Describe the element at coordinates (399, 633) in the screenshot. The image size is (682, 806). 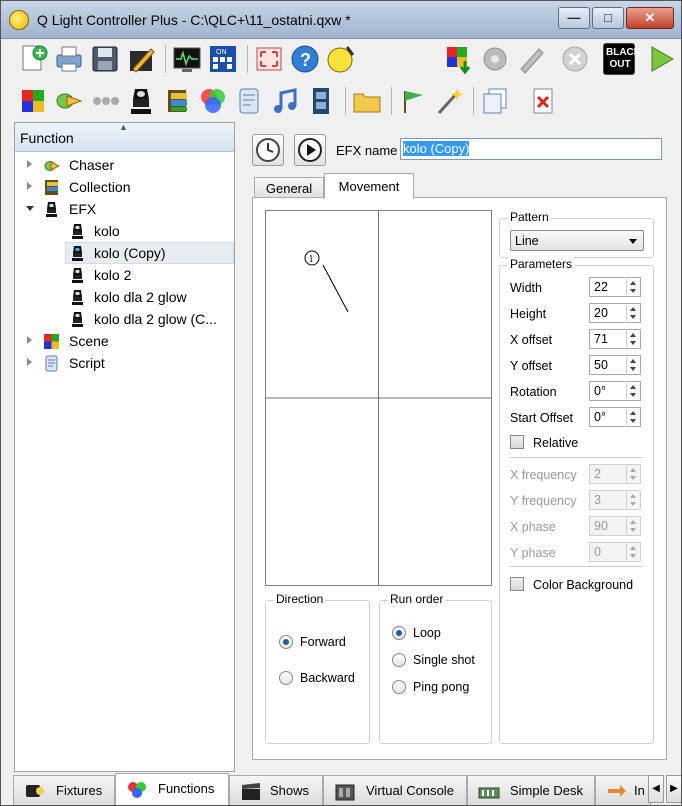
I see `loop-radio` at that location.